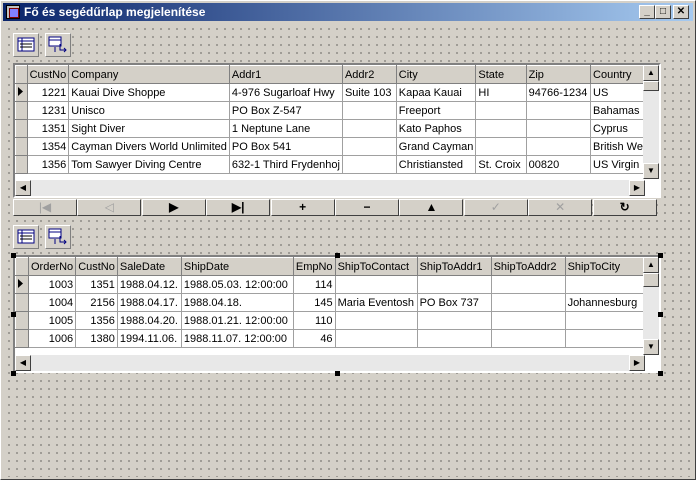 This screenshot has width=696, height=480. What do you see at coordinates (22, 284) in the screenshot?
I see `current-row-indicator-icon` at bounding box center [22, 284].